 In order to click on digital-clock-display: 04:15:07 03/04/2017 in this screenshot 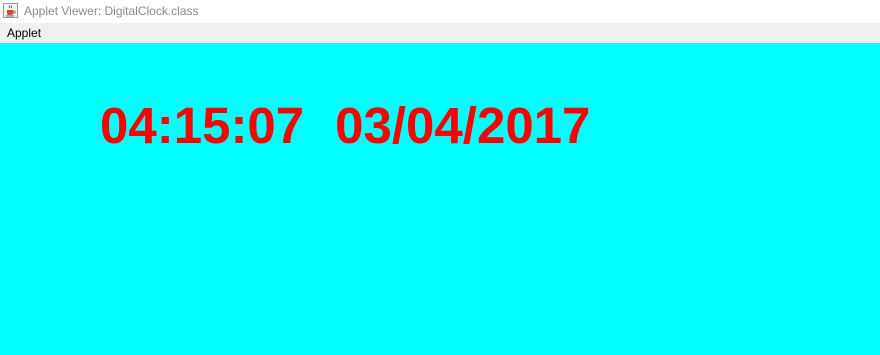, I will do `click(345, 126)`.